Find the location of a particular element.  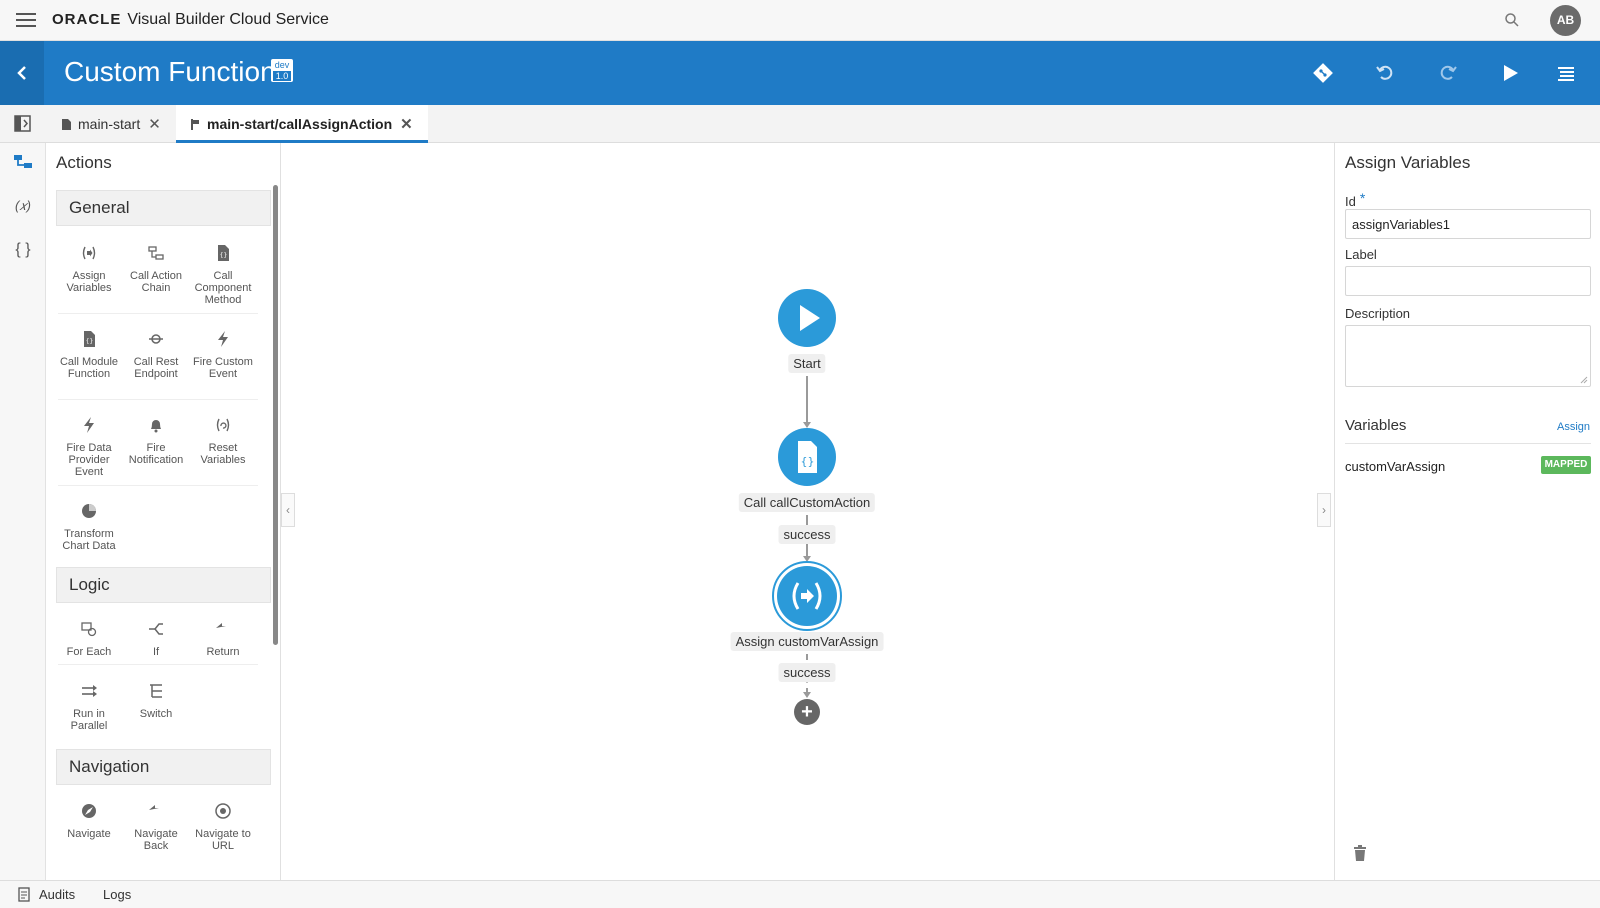

user-avatar: AB is located at coordinates (1565, 20).